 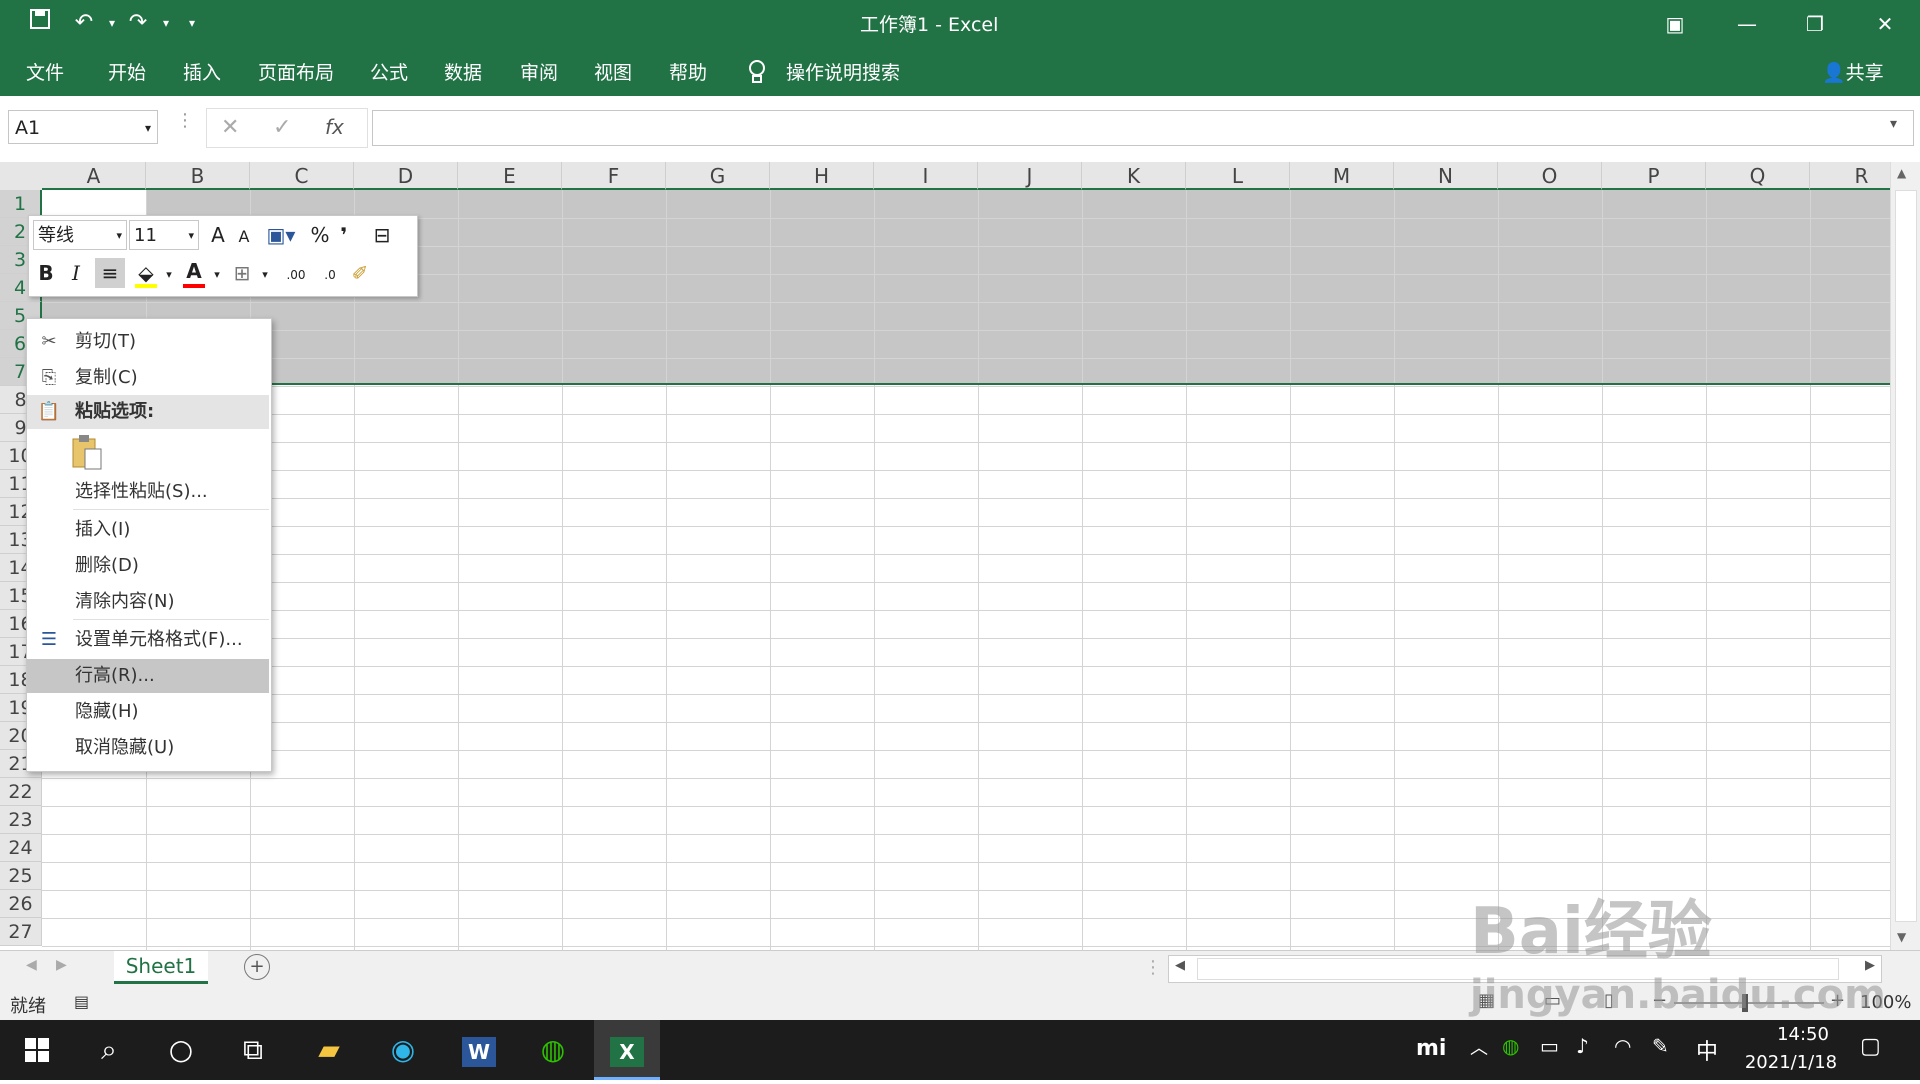 What do you see at coordinates (61, 965) in the screenshot?
I see `sheet-next-icon: ▶` at bounding box center [61, 965].